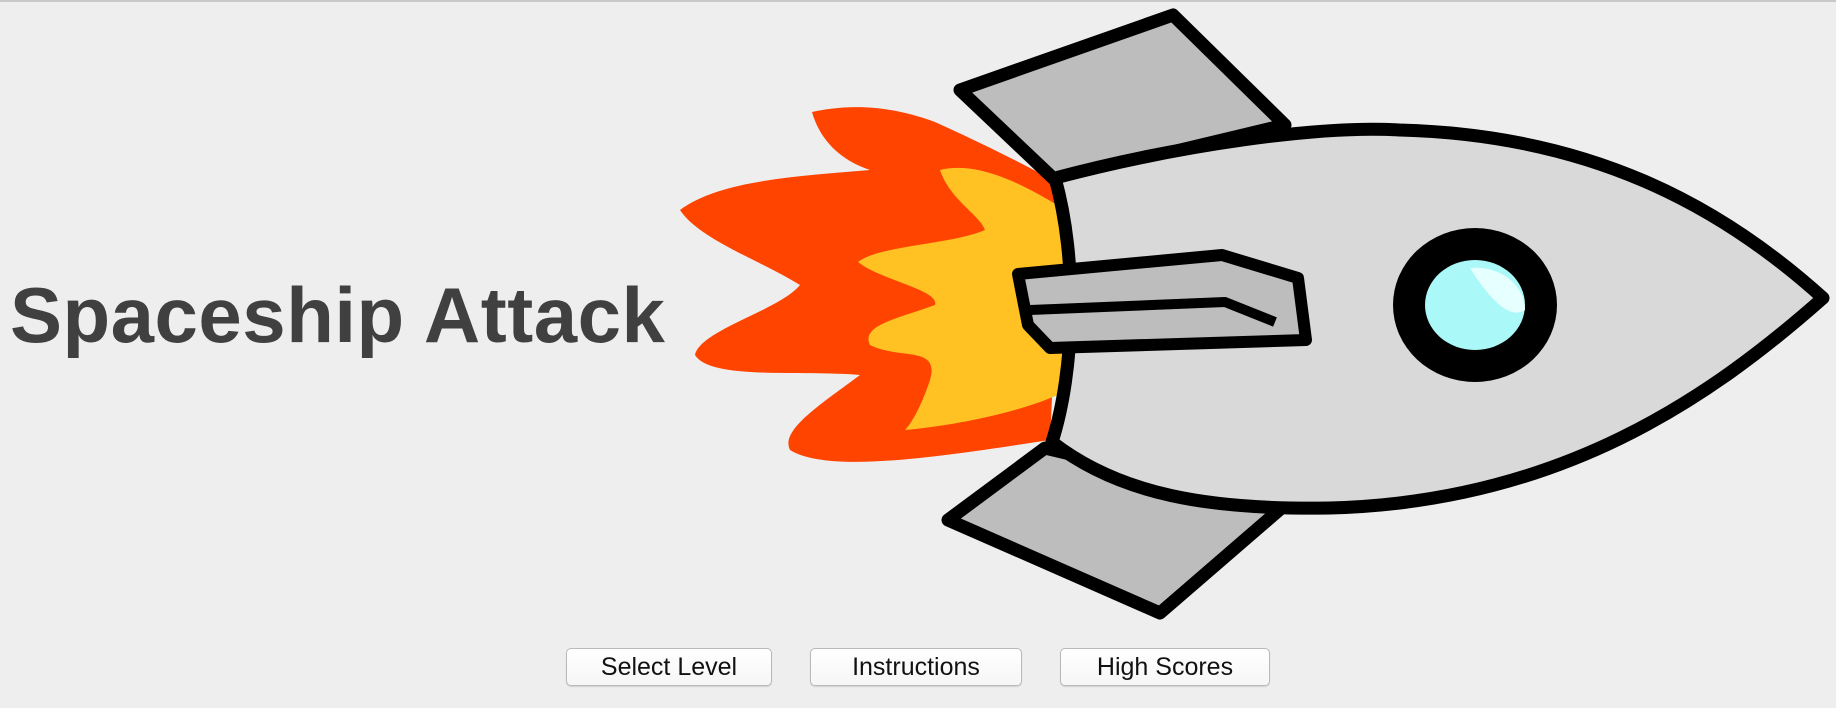  Describe the element at coordinates (1116, 530) in the screenshot. I see `rocket-bottom-fin` at that location.